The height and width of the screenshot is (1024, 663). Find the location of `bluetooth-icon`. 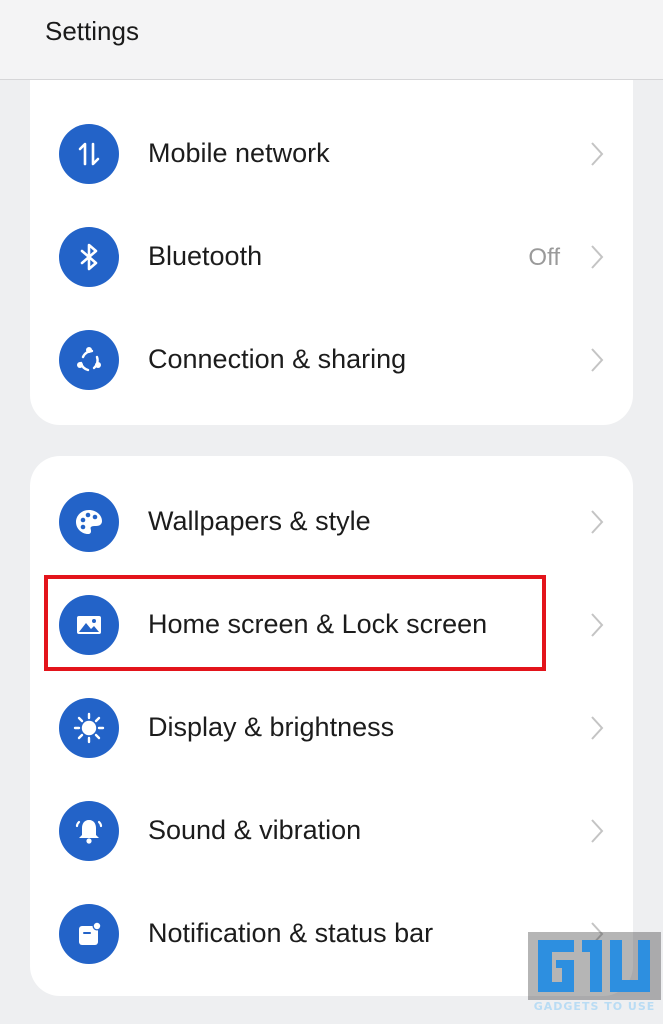

bluetooth-icon is located at coordinates (89, 257).